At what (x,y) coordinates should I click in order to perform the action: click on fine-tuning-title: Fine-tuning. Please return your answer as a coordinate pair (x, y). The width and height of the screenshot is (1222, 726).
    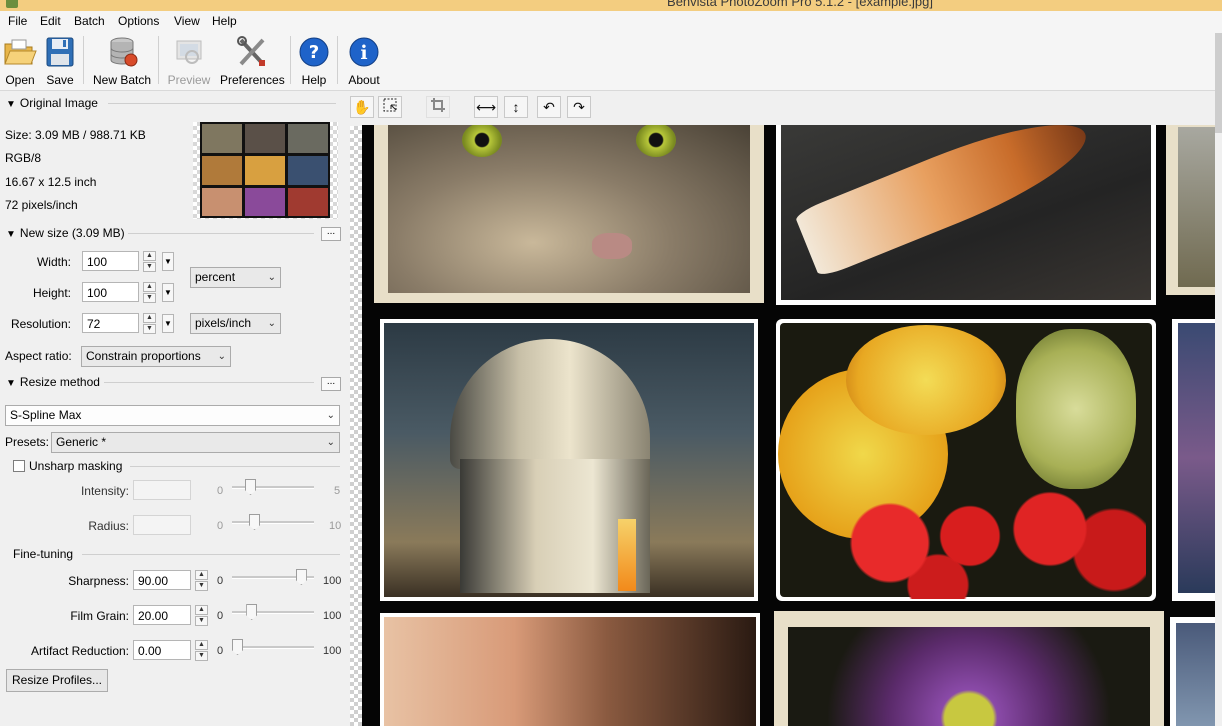
    Looking at the image, I should click on (43, 554).